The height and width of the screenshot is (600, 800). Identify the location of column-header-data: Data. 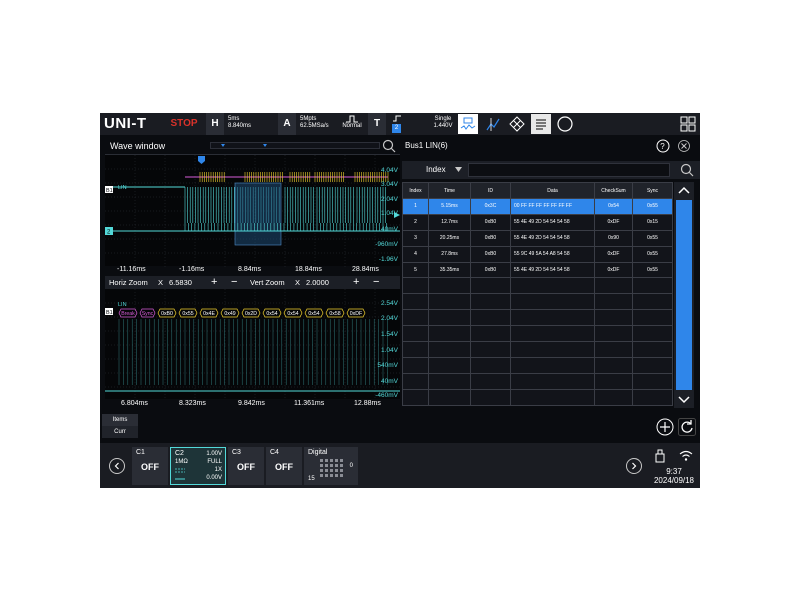
(552, 190).